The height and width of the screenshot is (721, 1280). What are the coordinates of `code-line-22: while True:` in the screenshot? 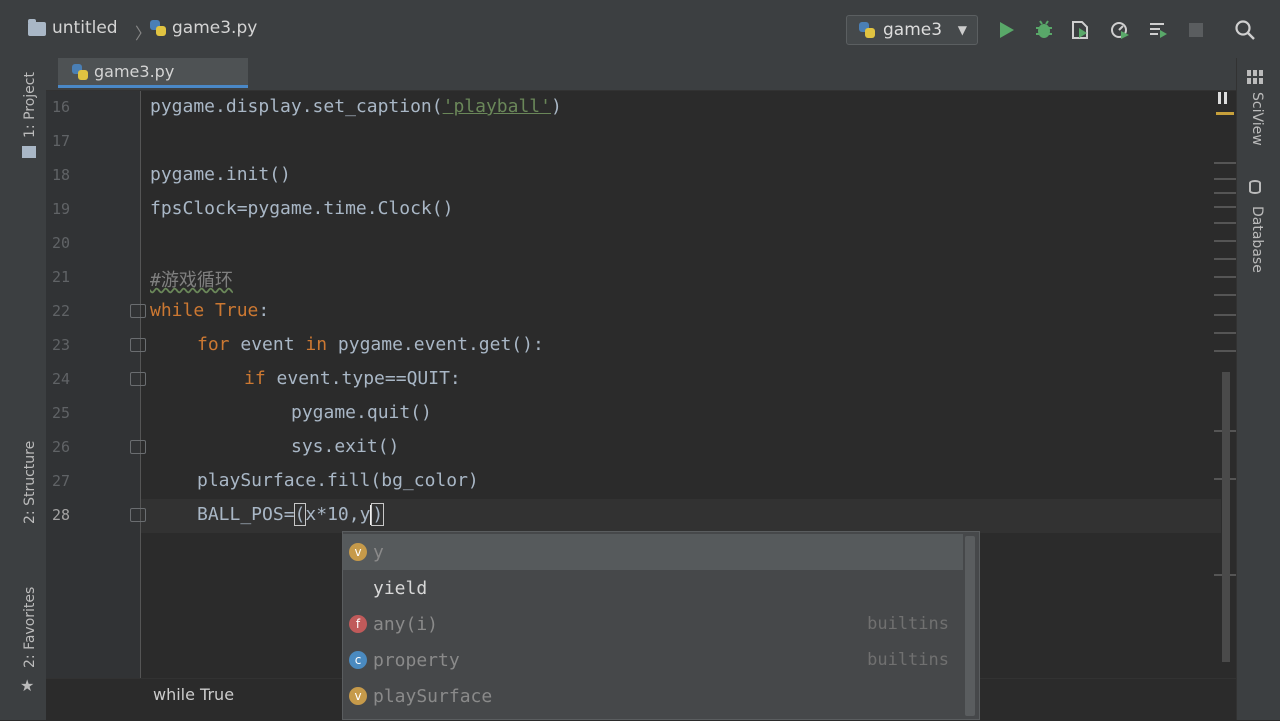 It's located at (210, 310).